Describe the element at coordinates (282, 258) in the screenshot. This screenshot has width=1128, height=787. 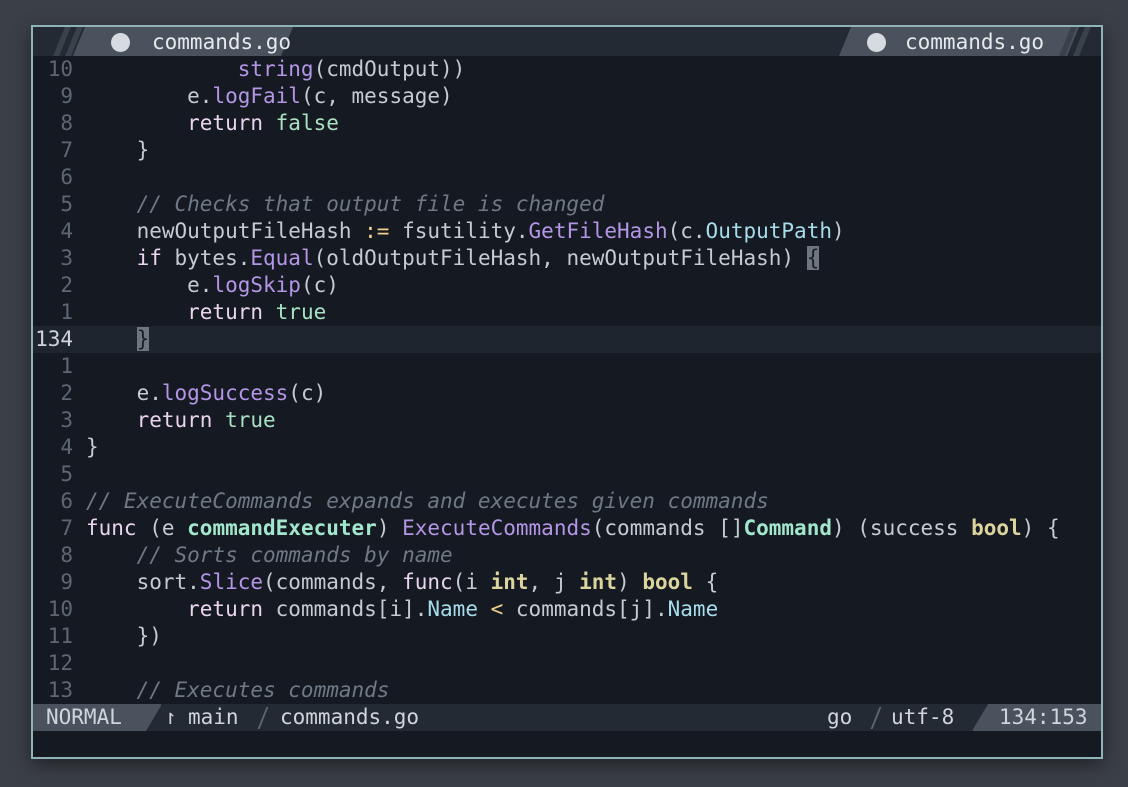
I see `function-name: Equal` at that location.